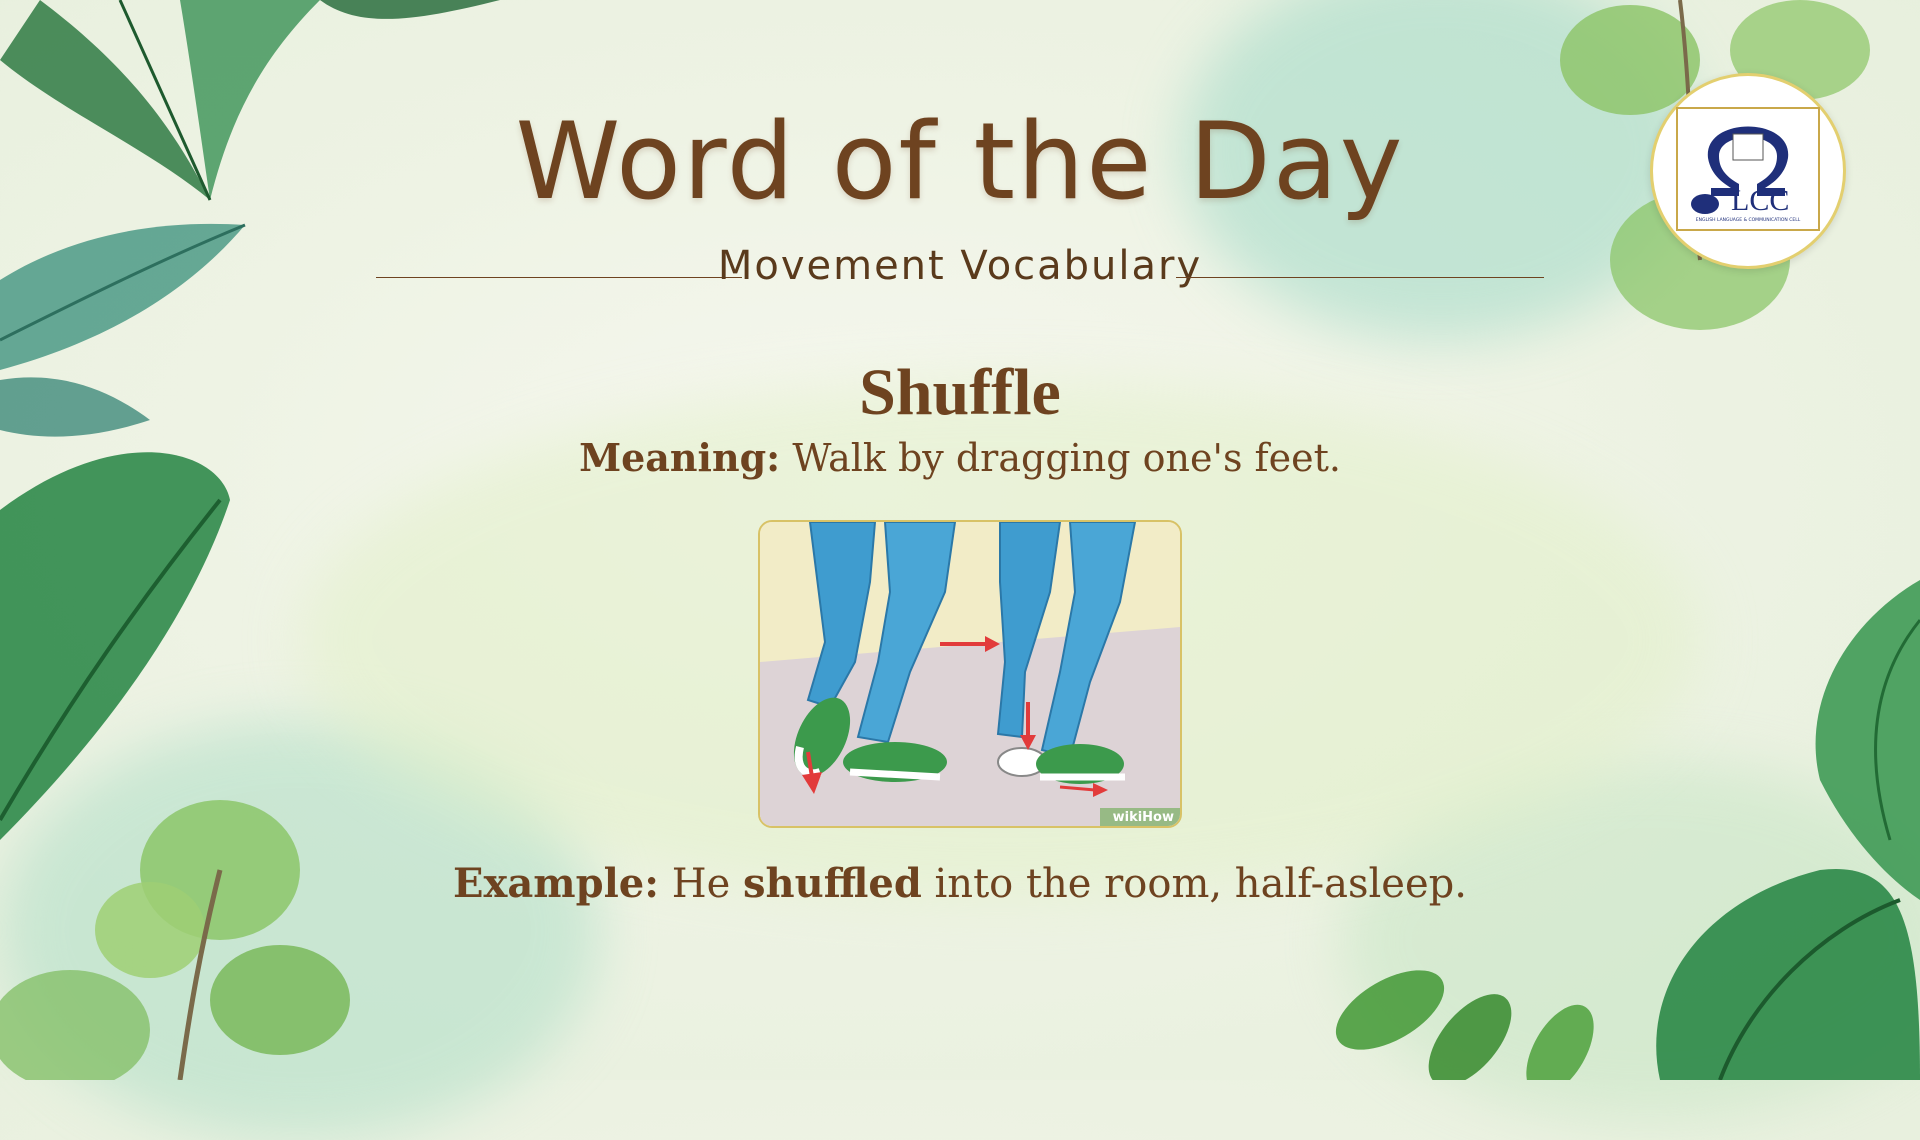 The width and height of the screenshot is (1920, 1140). I want to click on meaning-text: Walk by dragging one's feet., so click(1066, 458).